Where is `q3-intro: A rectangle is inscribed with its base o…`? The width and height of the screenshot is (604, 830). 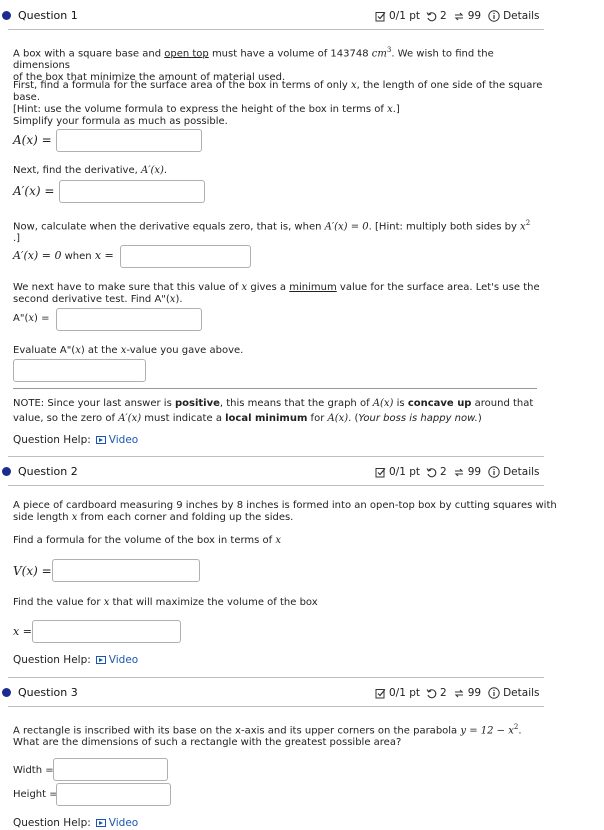 q3-intro: A rectangle is inscribed with its base o… is located at coordinates (267, 736).